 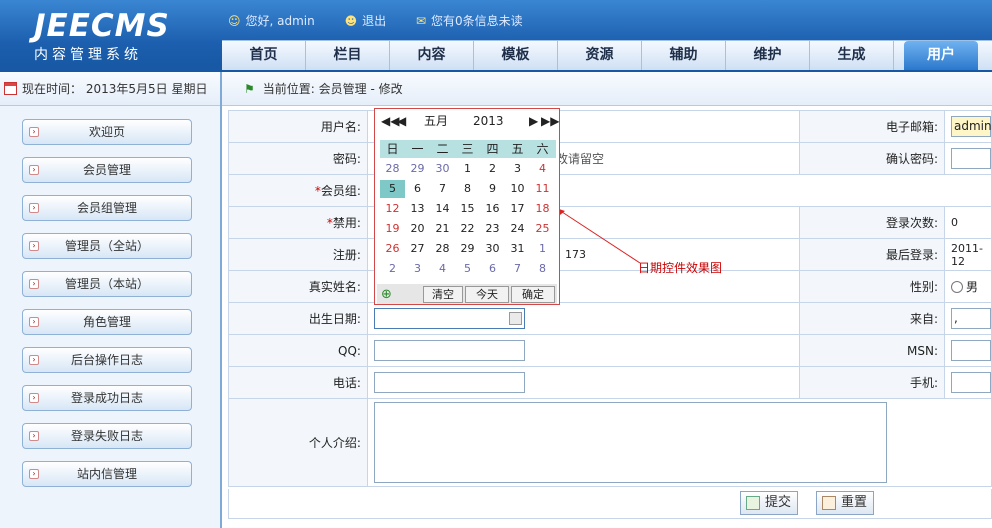 What do you see at coordinates (971, 382) in the screenshot?
I see `mobile-input` at bounding box center [971, 382].